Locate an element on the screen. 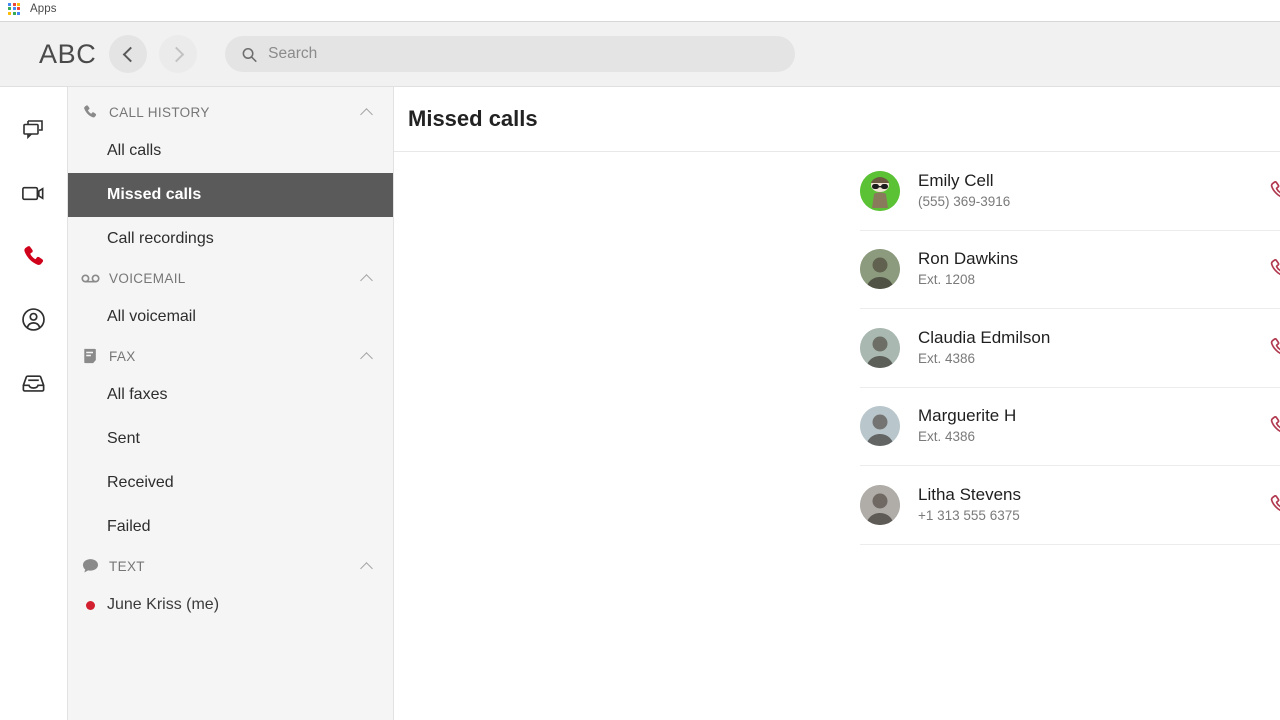 The image size is (1280, 720). sidebar-item-label: Sent is located at coordinates (123, 438).